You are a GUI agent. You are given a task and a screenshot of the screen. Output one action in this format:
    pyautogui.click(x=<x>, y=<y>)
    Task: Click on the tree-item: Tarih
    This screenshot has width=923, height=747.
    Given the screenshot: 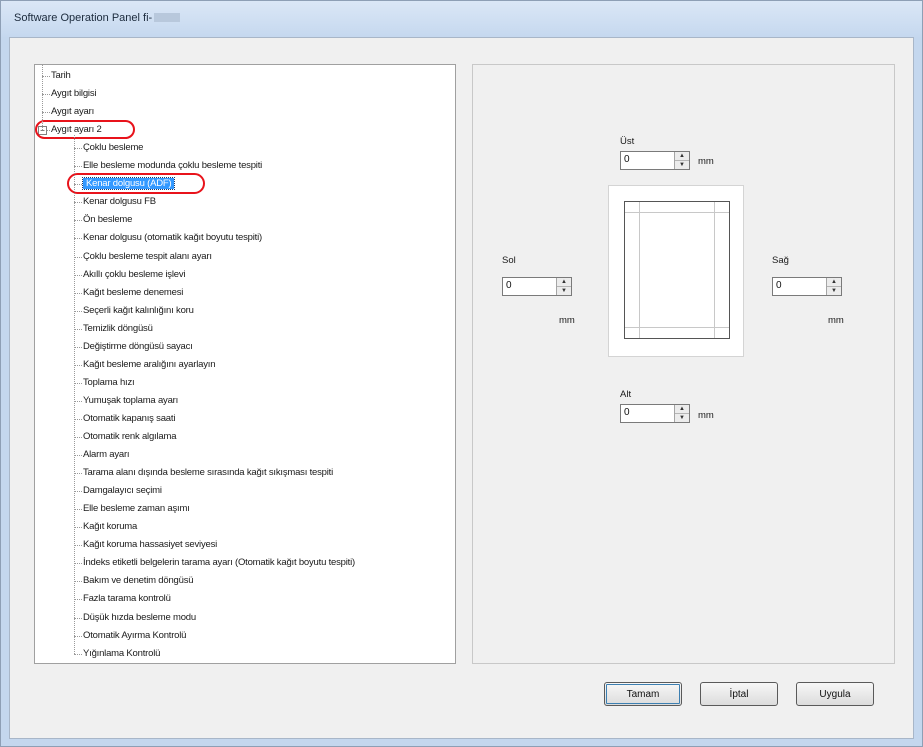 What is the action you would take?
    pyautogui.click(x=61, y=76)
    